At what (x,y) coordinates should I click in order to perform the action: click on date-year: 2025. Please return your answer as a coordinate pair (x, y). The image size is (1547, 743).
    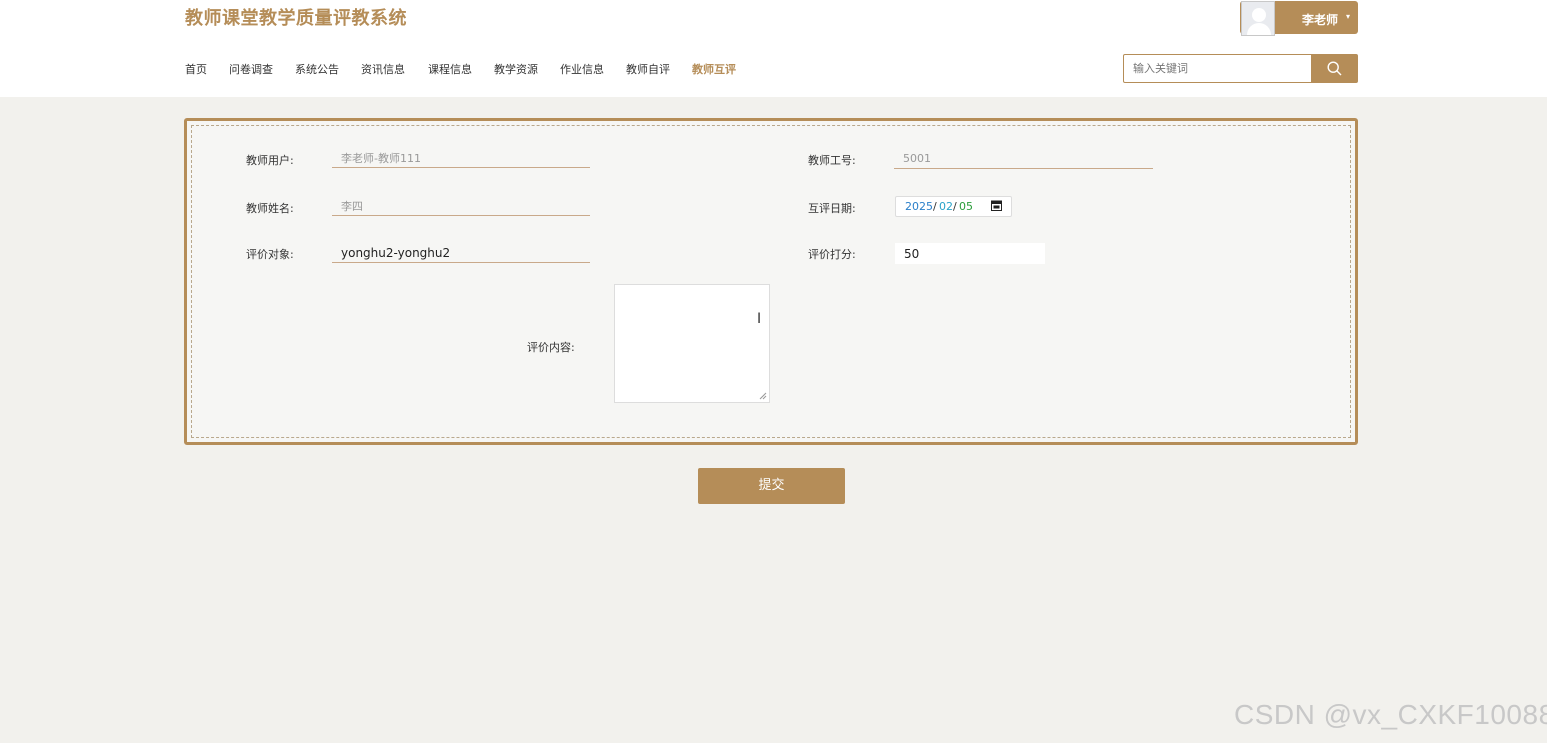
    Looking at the image, I should click on (919, 206).